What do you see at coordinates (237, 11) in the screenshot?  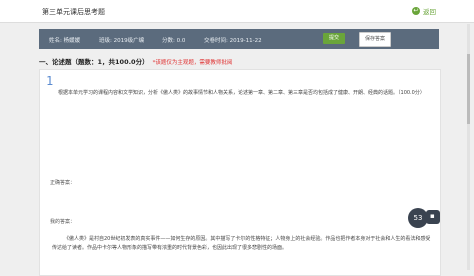 I see `top-bar: 第三单元课后思考题 ↩ 返回` at bounding box center [237, 11].